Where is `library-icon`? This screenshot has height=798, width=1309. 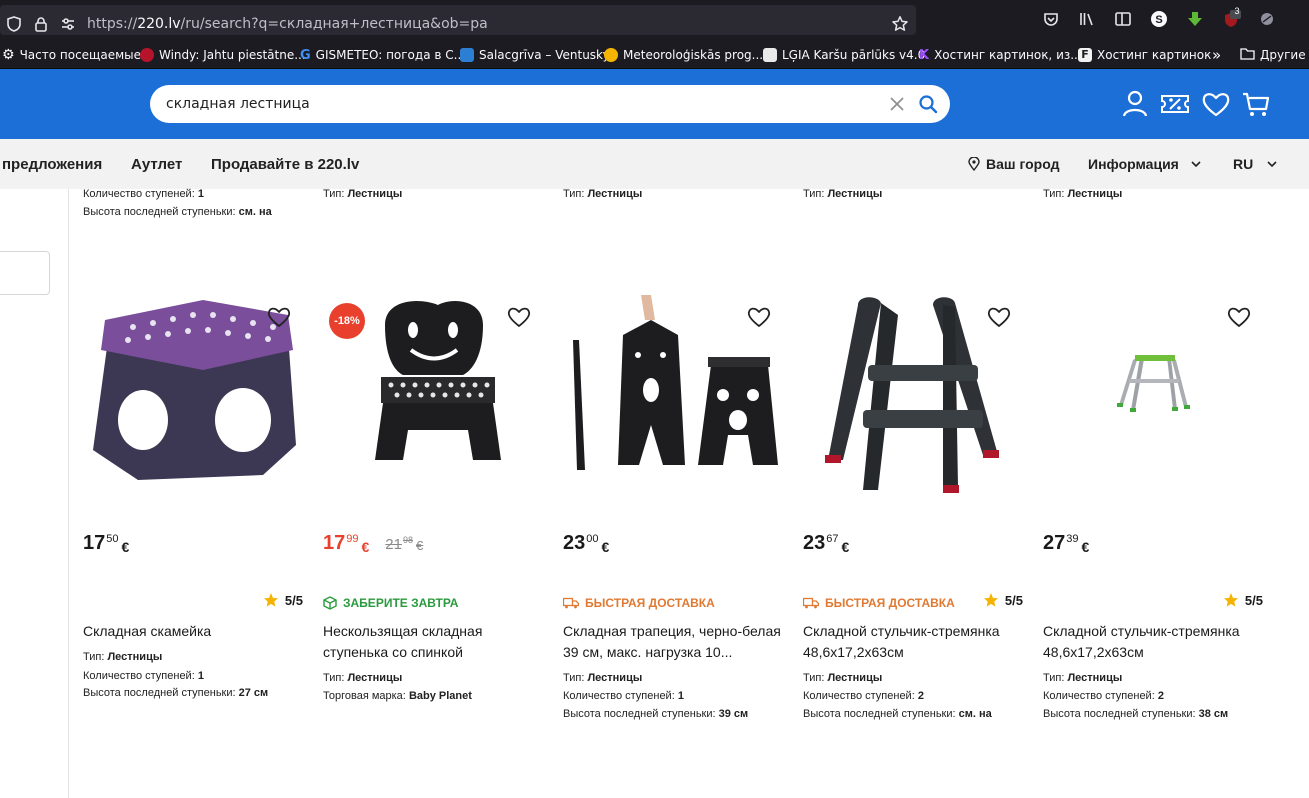 library-icon is located at coordinates (1087, 20).